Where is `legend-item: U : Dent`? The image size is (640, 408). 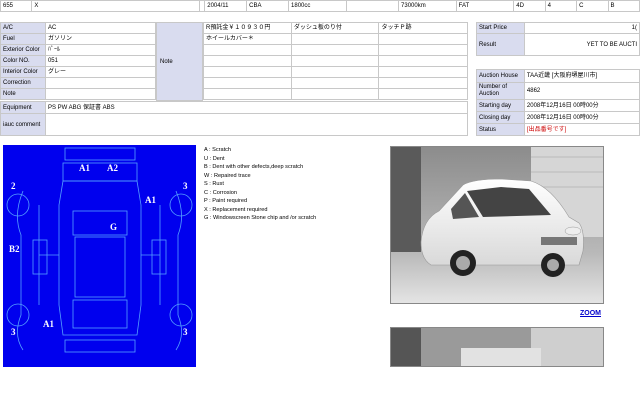
legend-item: U : Dent is located at coordinates (214, 158).